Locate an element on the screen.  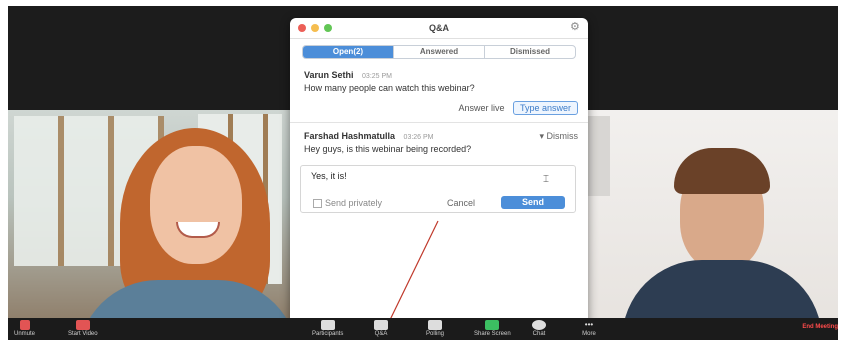
toolbar-label: Q&A is located at coordinates (381, 334).